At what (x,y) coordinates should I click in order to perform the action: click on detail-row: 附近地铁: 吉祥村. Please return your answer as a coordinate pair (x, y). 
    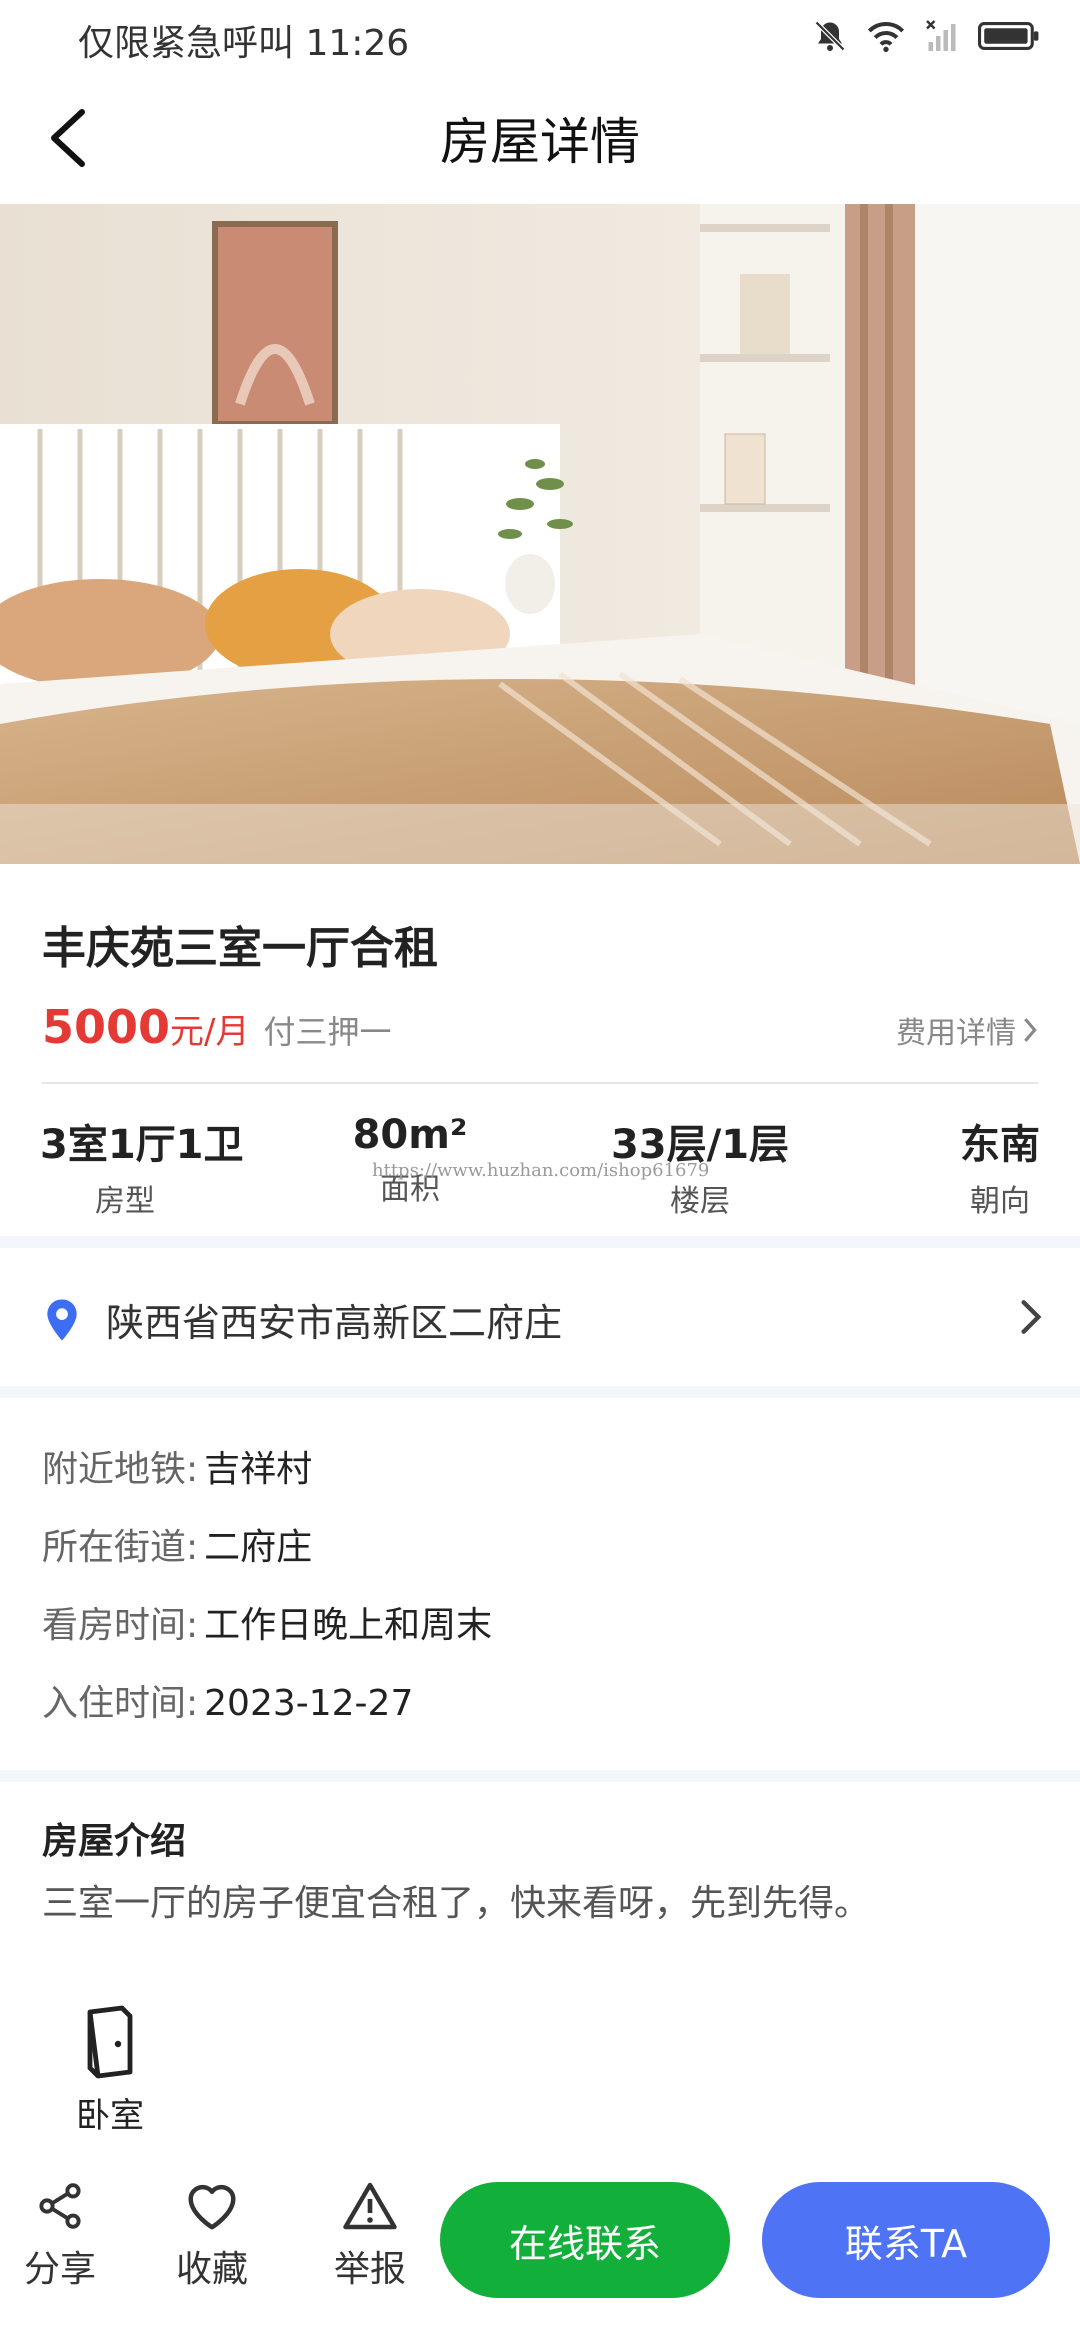
    Looking at the image, I should click on (177, 1466).